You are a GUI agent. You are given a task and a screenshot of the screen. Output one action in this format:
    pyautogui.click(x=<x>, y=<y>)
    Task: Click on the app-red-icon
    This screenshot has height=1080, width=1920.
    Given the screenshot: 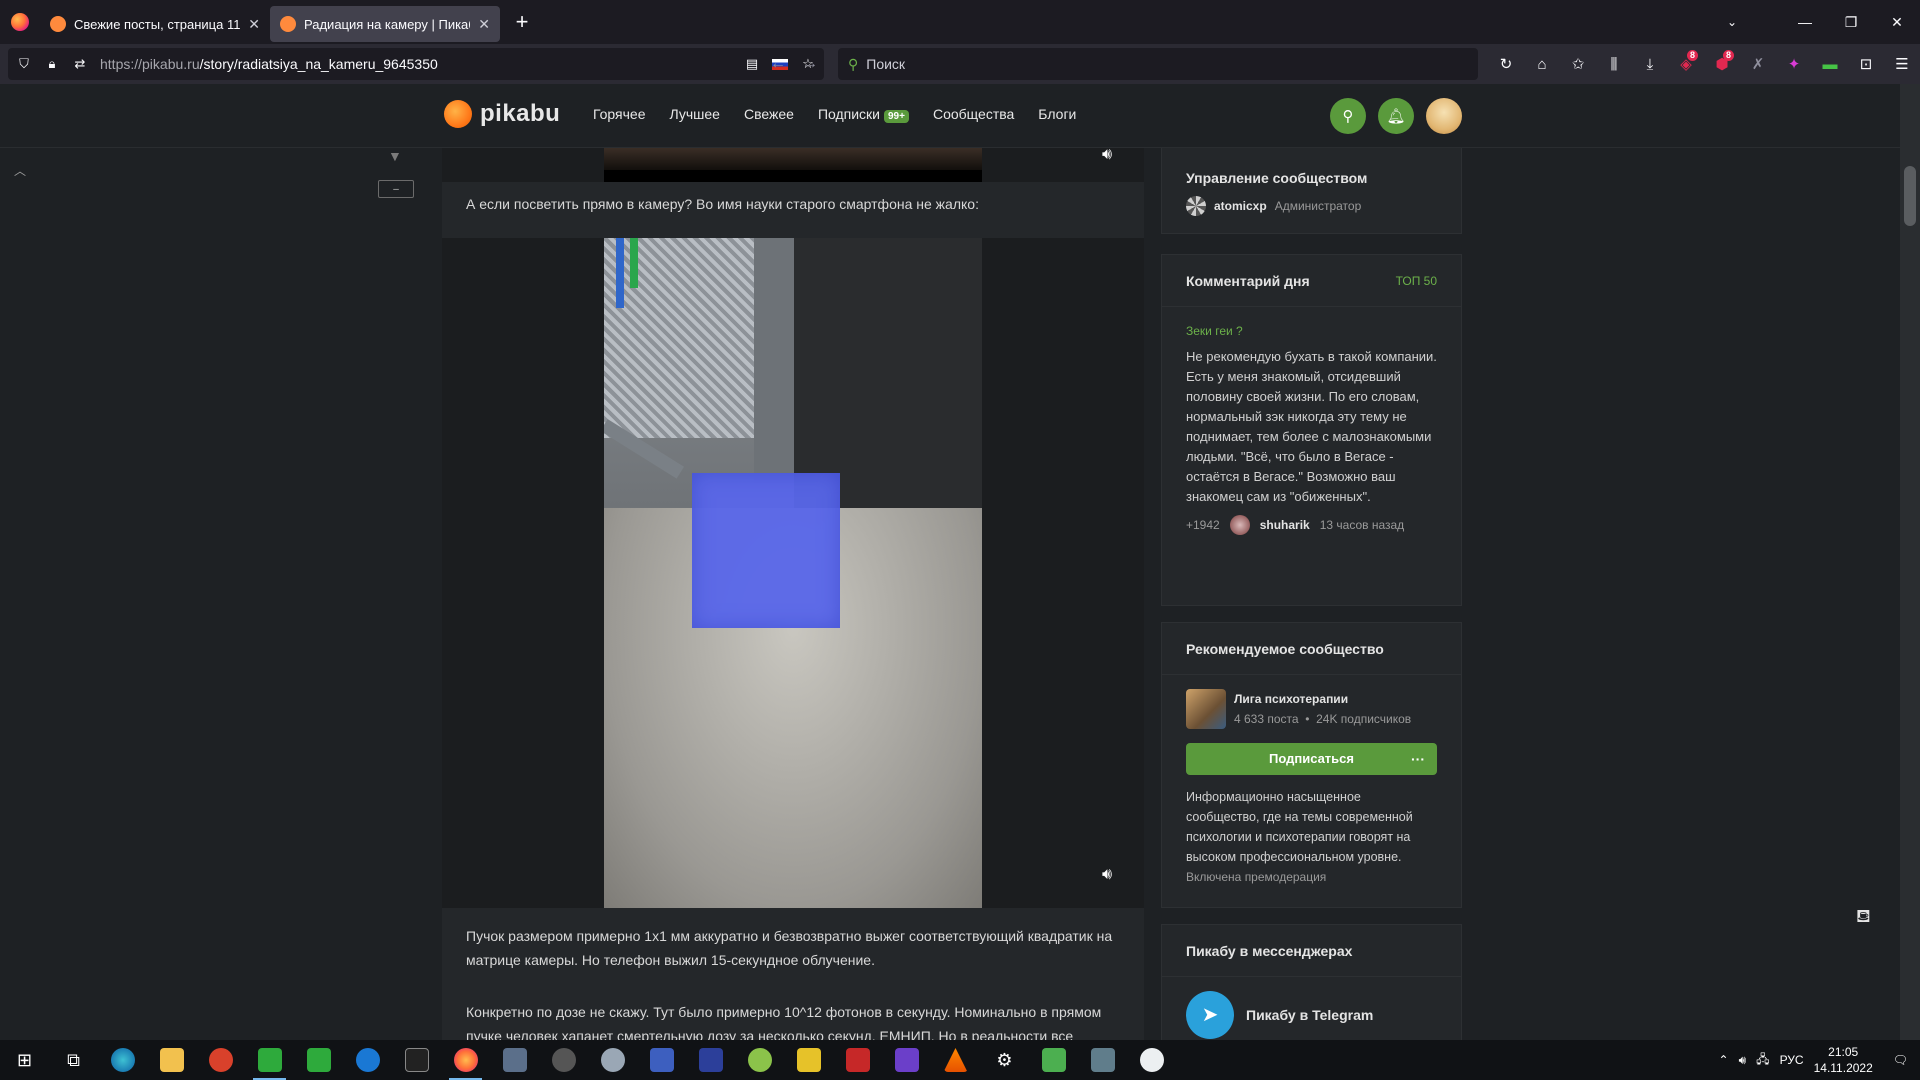 What is the action you would take?
    pyautogui.click(x=220, y=1060)
    